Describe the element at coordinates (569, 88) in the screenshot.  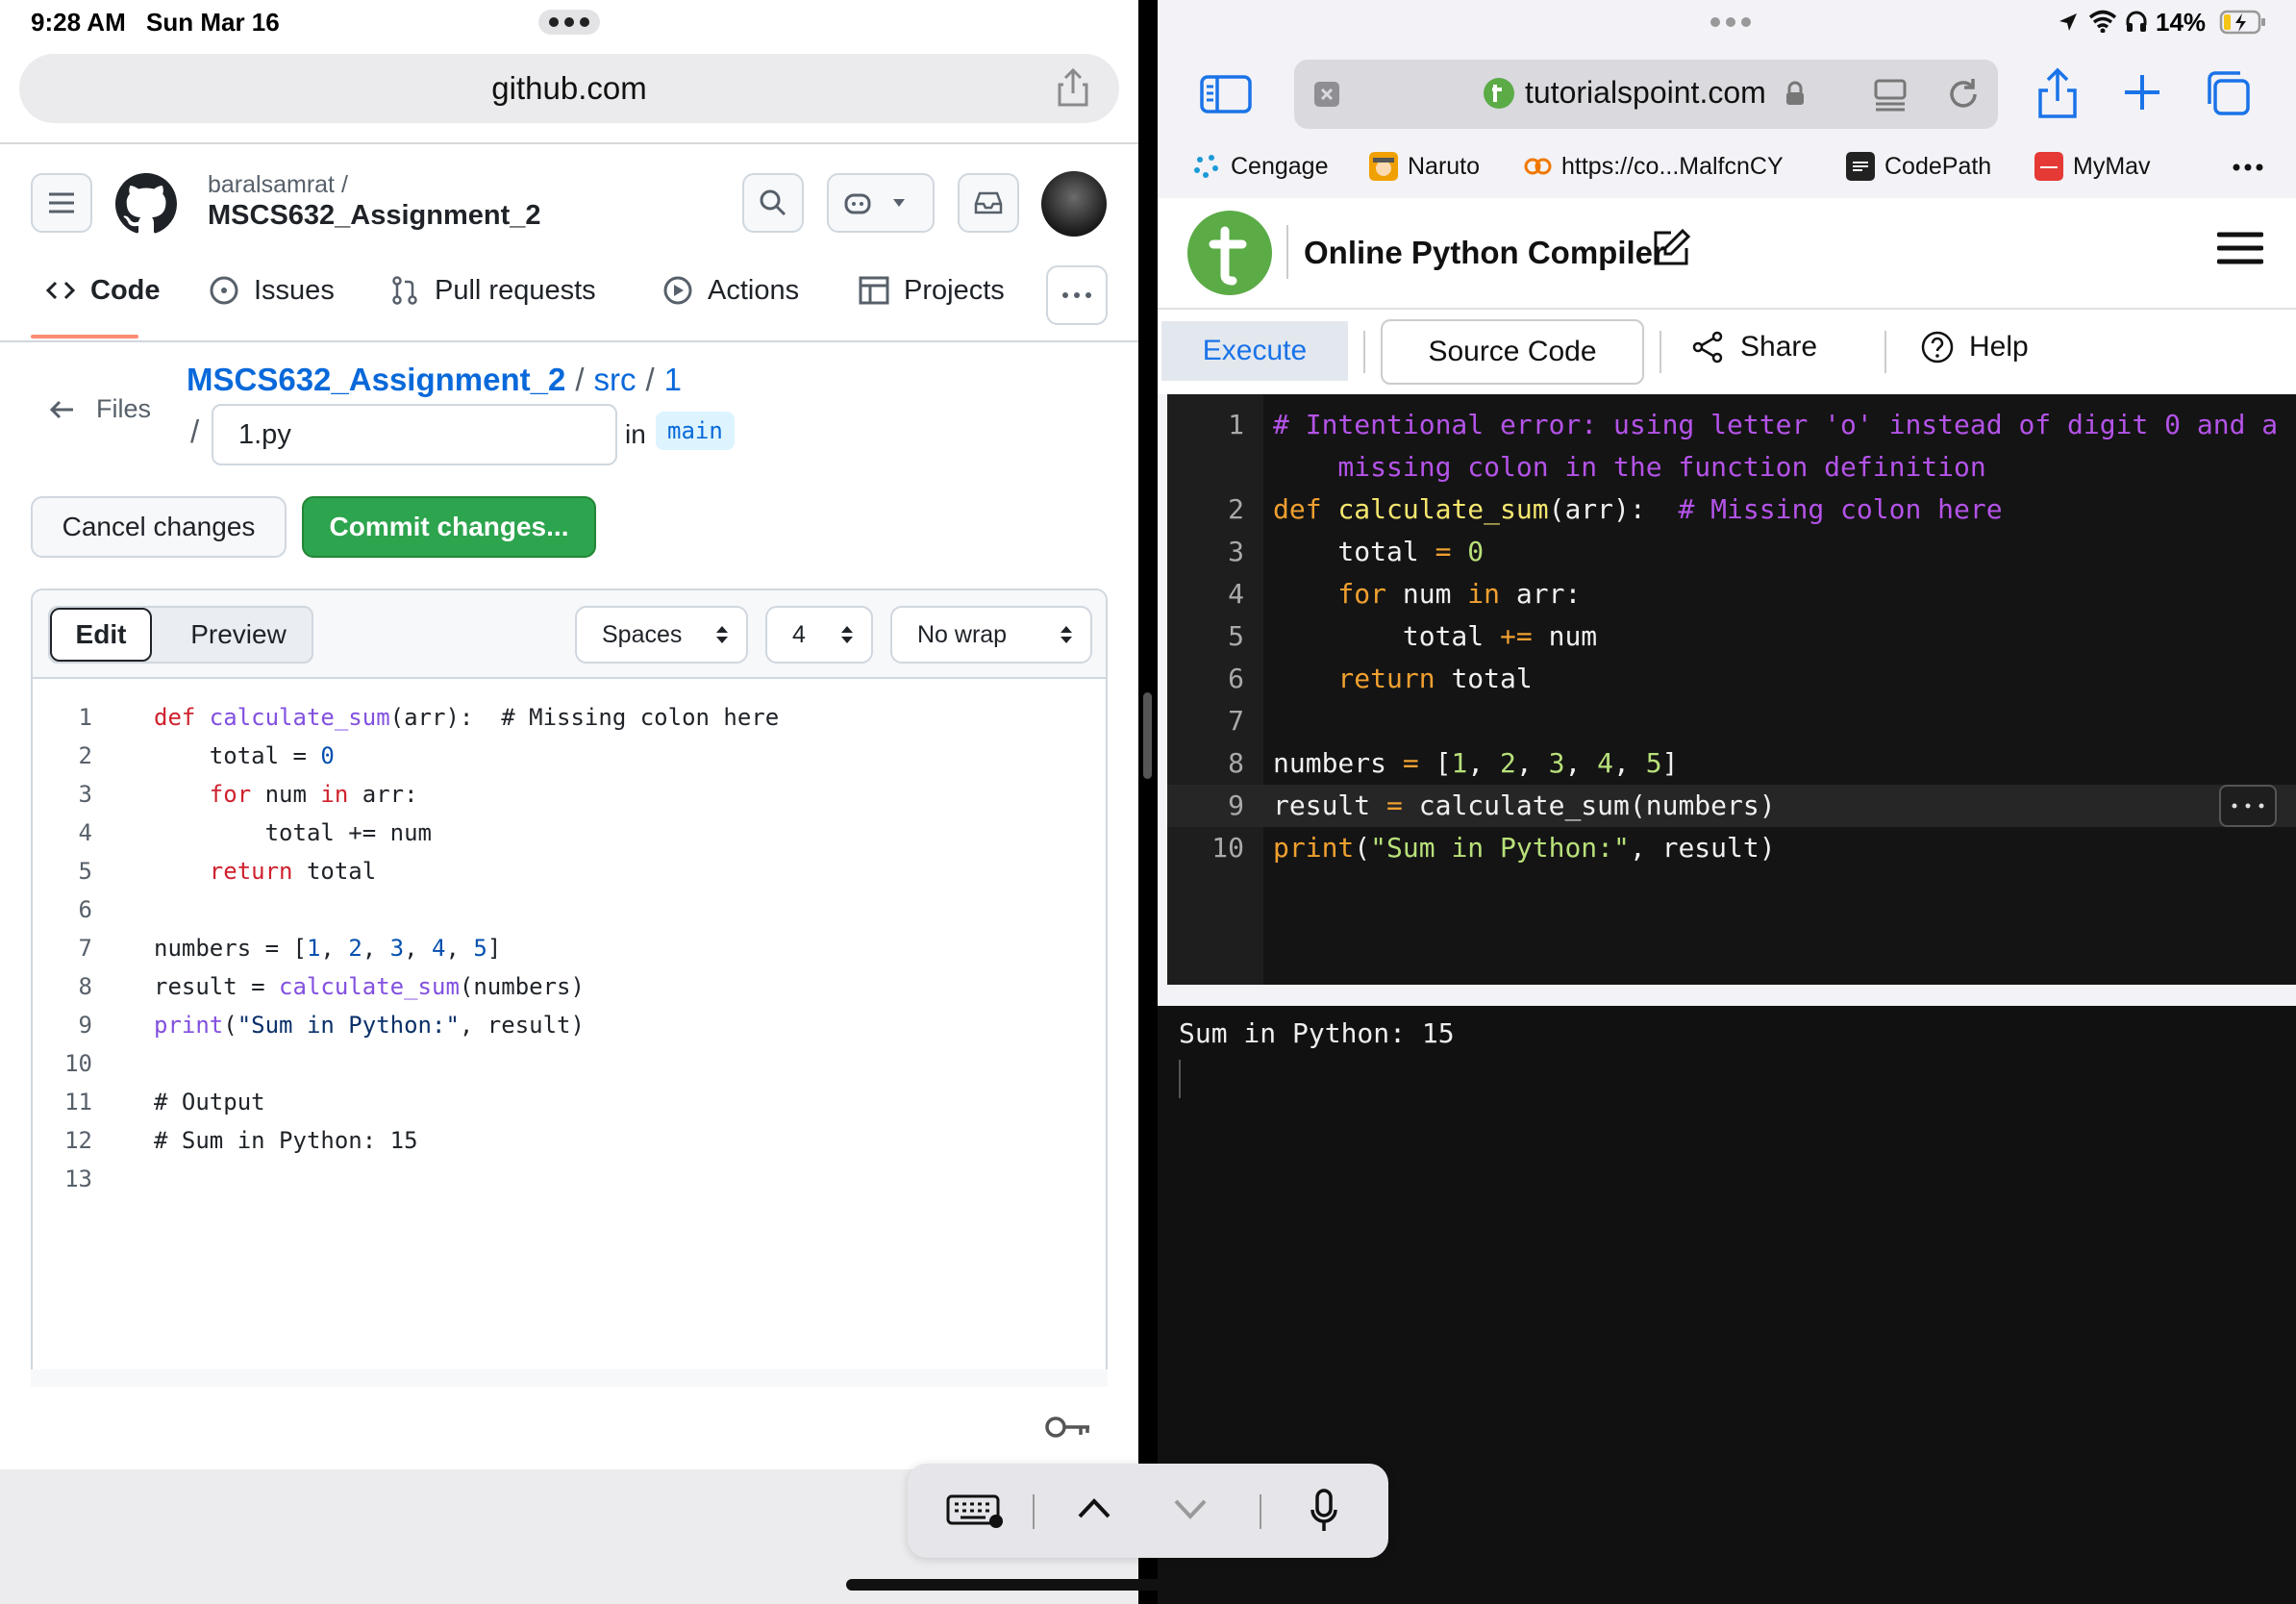
I see `address-bar: github.com` at that location.